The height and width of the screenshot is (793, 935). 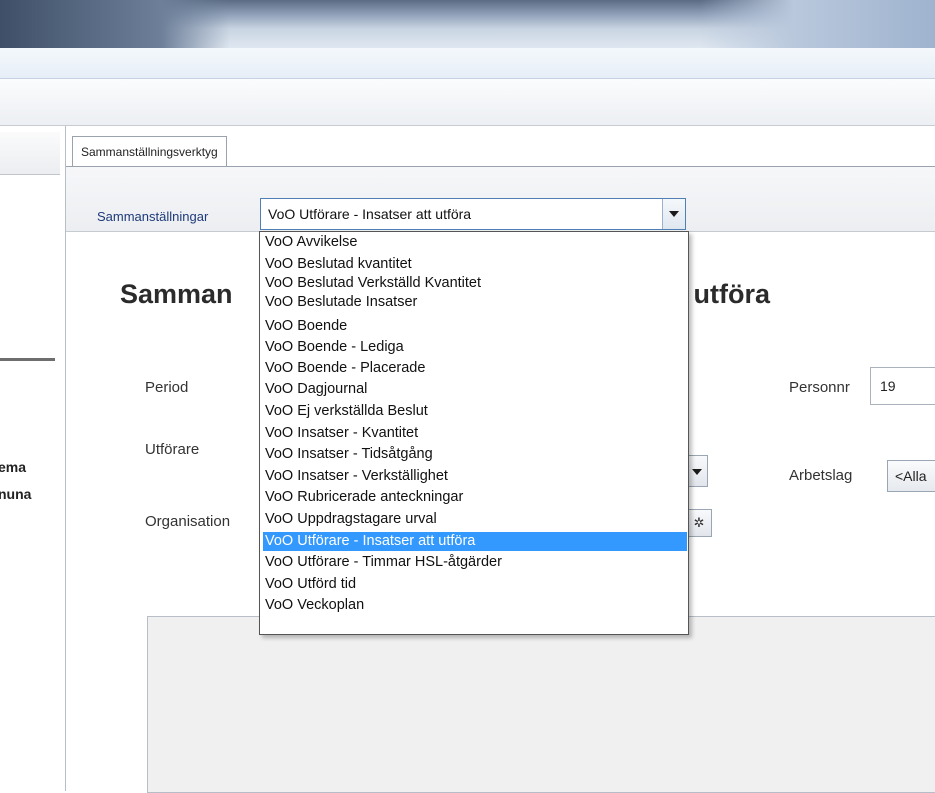 I want to click on left-panel-divider, so click(x=27, y=359).